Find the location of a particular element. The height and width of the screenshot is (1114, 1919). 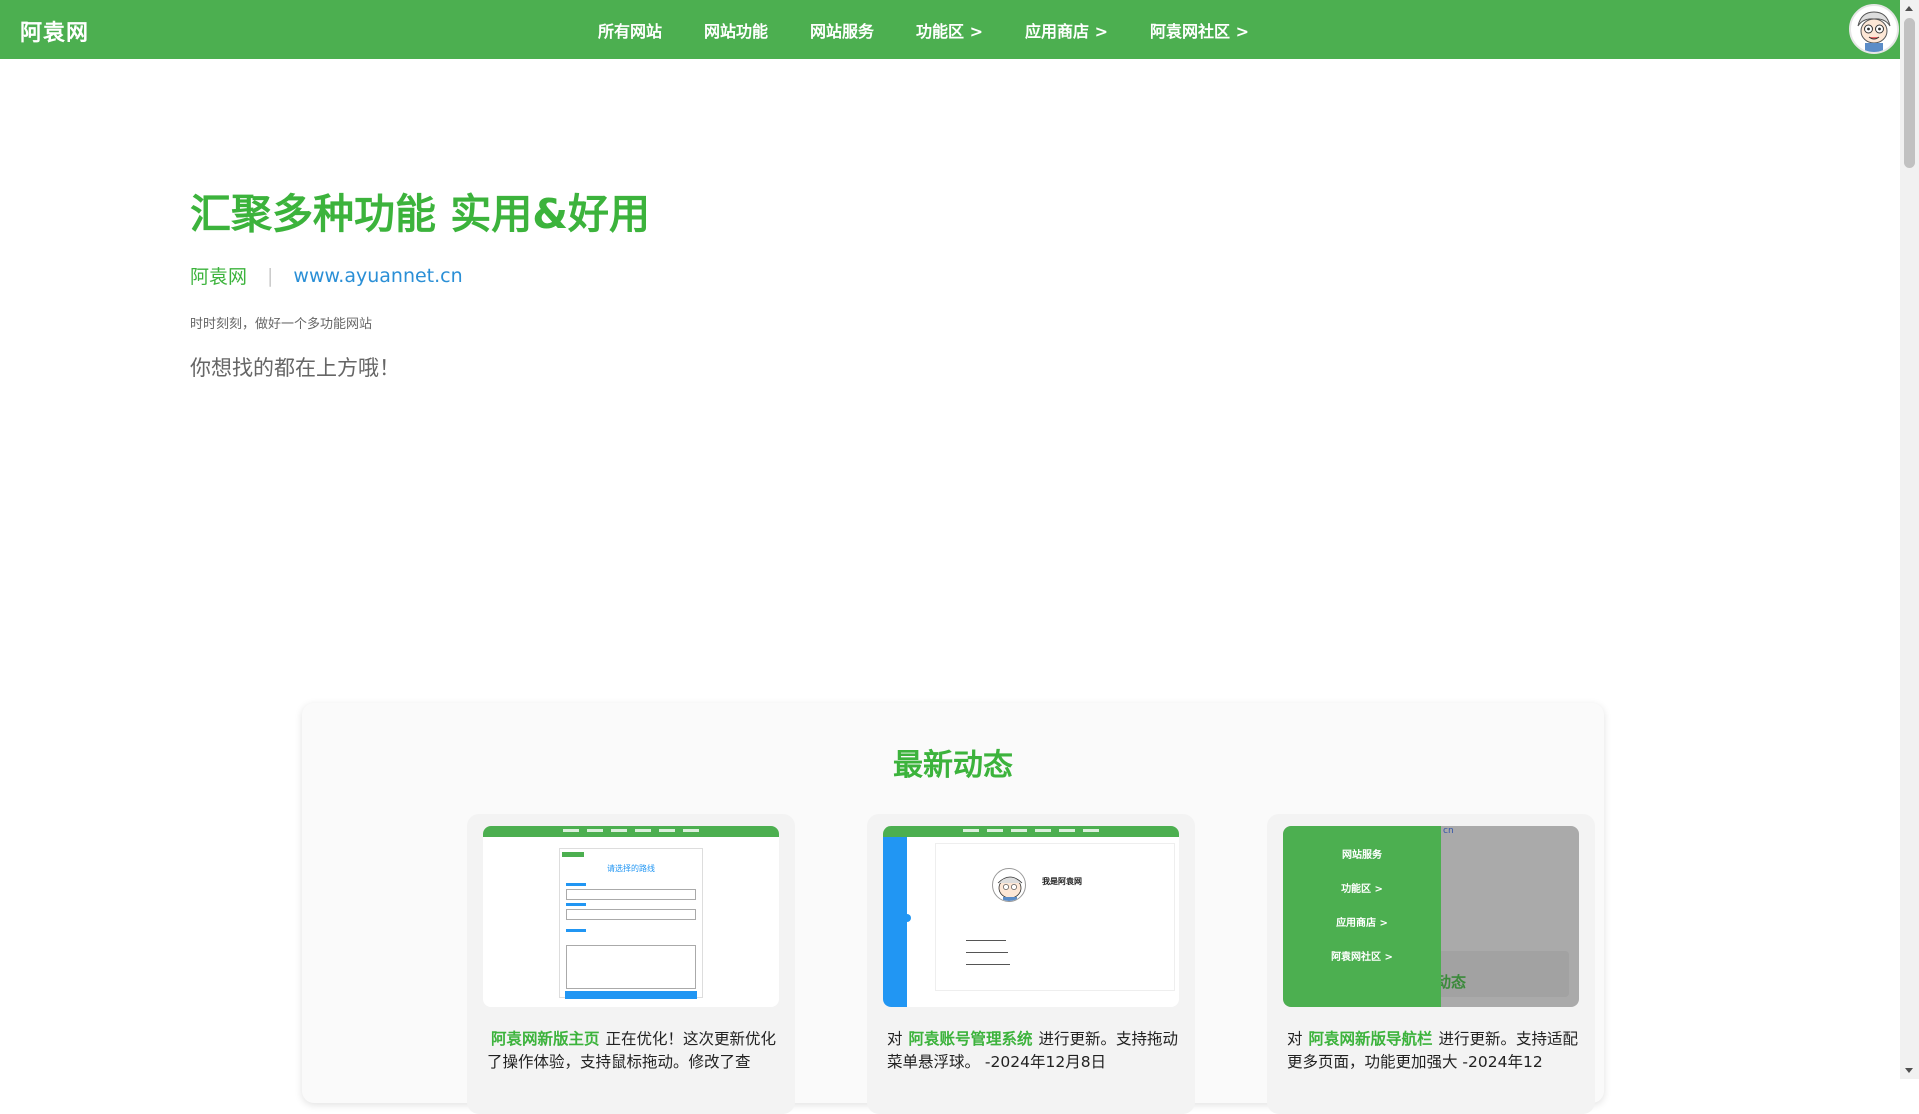

hero-site-name: 阿袁网 is located at coordinates (219, 277).